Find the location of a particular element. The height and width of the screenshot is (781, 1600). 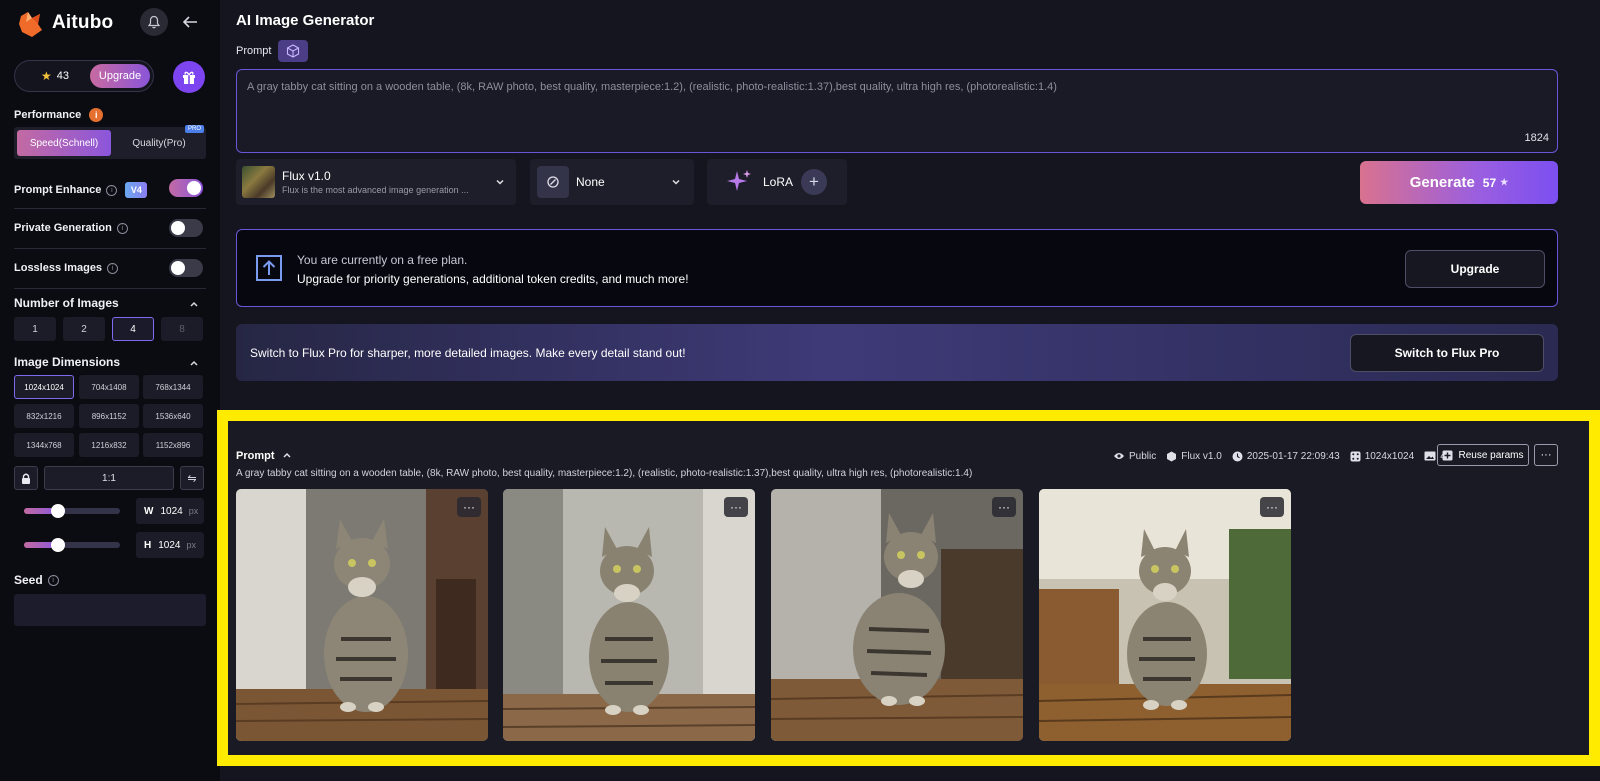

chevron-down-icon is located at coordinates (676, 182).